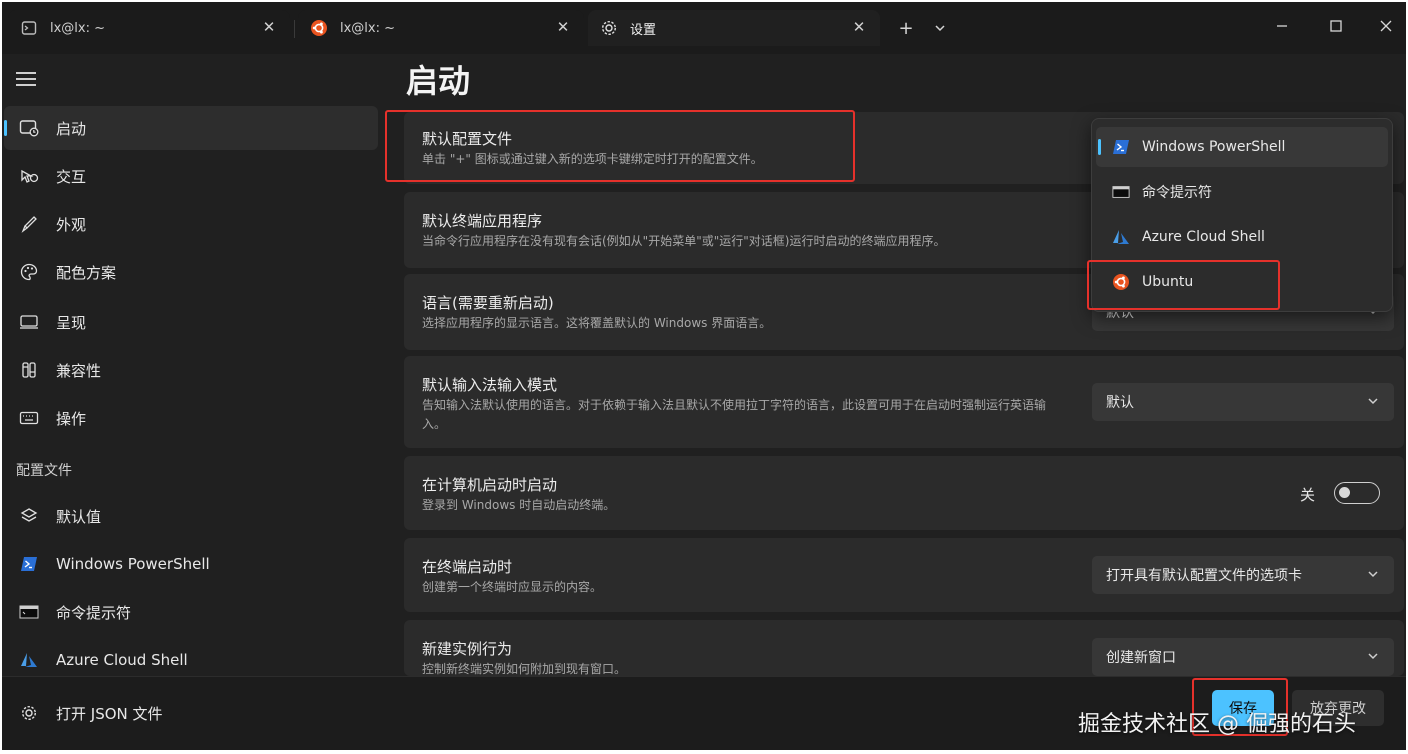 This screenshot has height=754, width=1408. What do you see at coordinates (1204, 576) in the screenshot?
I see `dropdown-value: 打开具有默认配置文件的选项卡` at bounding box center [1204, 576].